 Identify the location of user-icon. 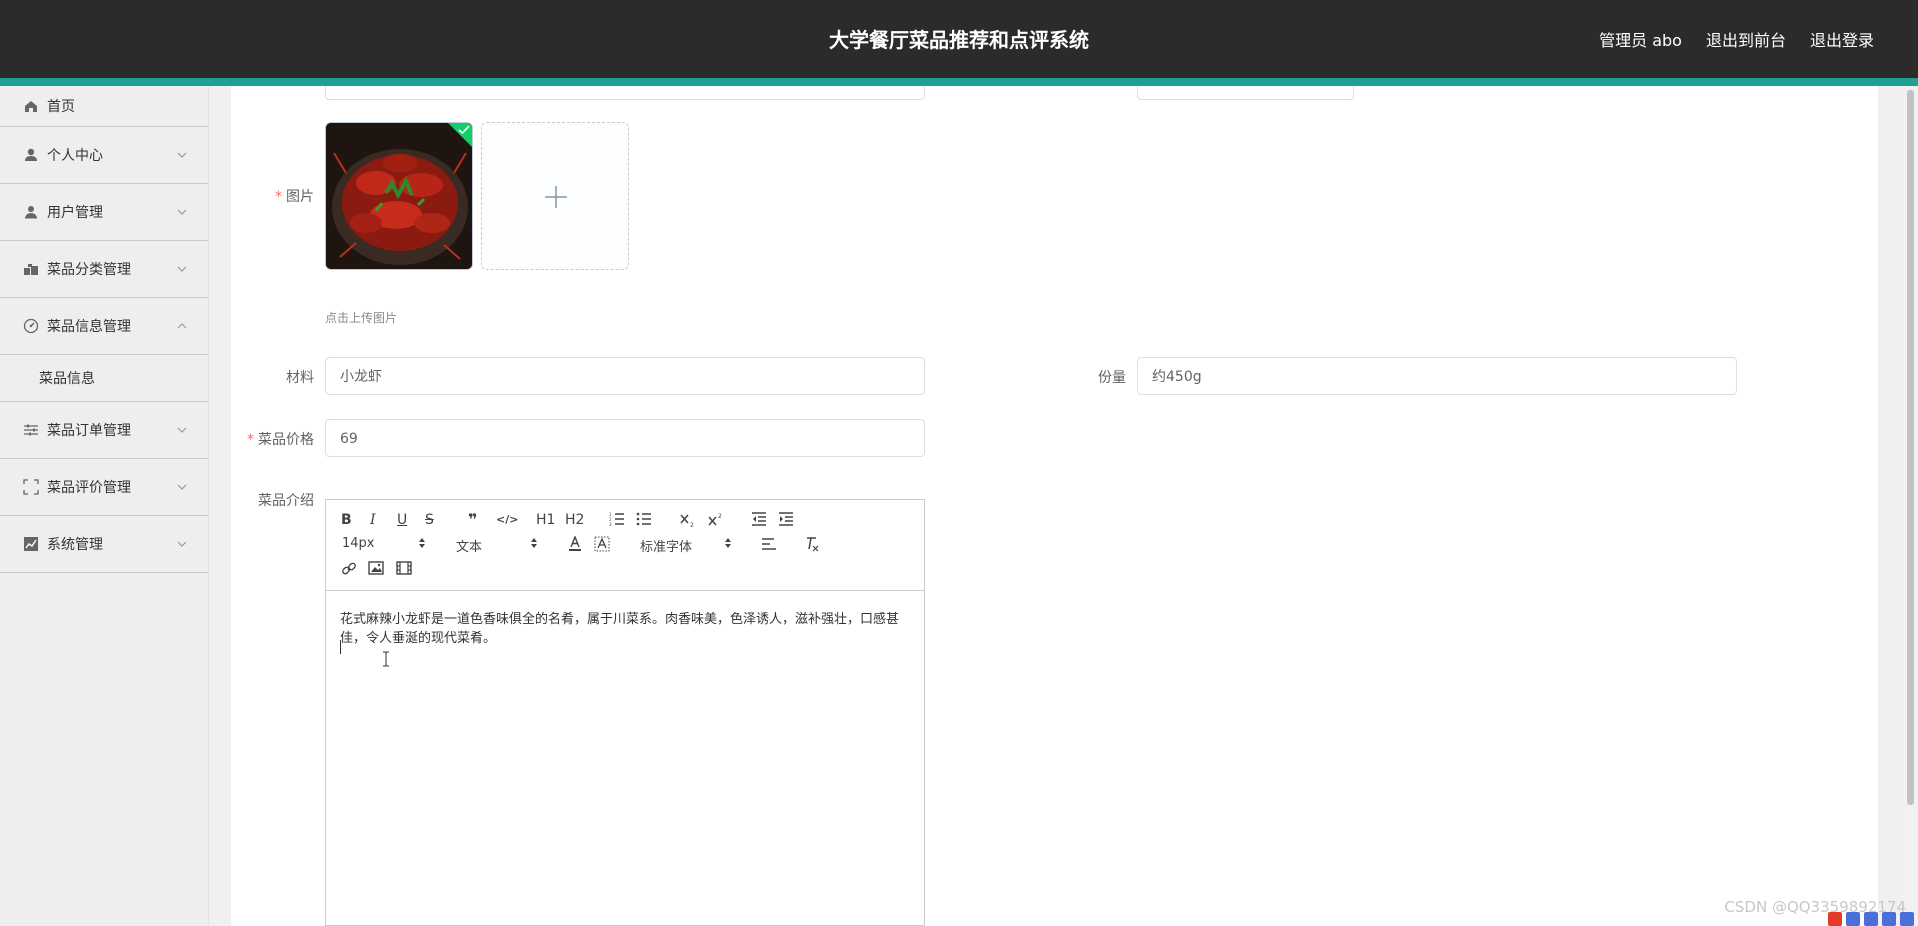
(31, 155).